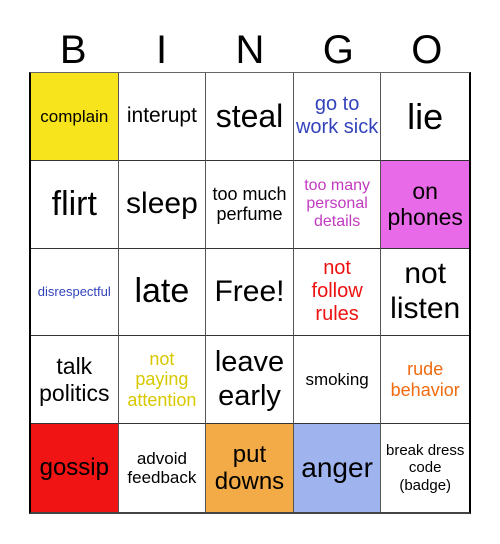  Describe the element at coordinates (427, 50) in the screenshot. I see `header-letter-o: O` at that location.